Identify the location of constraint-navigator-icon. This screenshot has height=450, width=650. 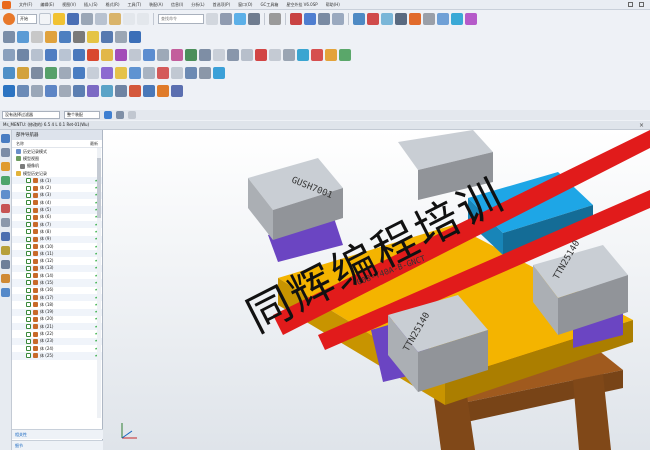
(5, 166).